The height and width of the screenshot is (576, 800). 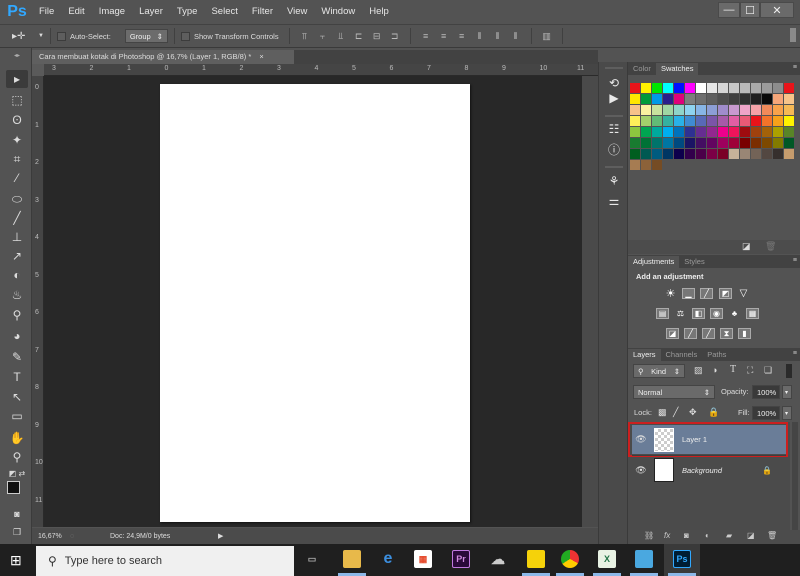 What do you see at coordinates (444, 36) in the screenshot?
I see `distribute-vcenter-icon: ≡` at bounding box center [444, 36].